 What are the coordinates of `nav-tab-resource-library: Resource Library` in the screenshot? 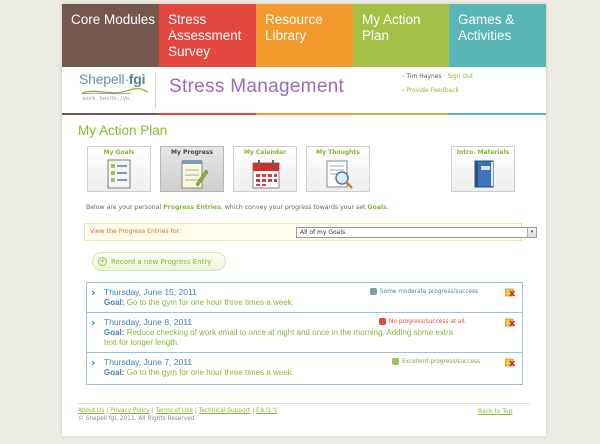 It's located at (304, 35).